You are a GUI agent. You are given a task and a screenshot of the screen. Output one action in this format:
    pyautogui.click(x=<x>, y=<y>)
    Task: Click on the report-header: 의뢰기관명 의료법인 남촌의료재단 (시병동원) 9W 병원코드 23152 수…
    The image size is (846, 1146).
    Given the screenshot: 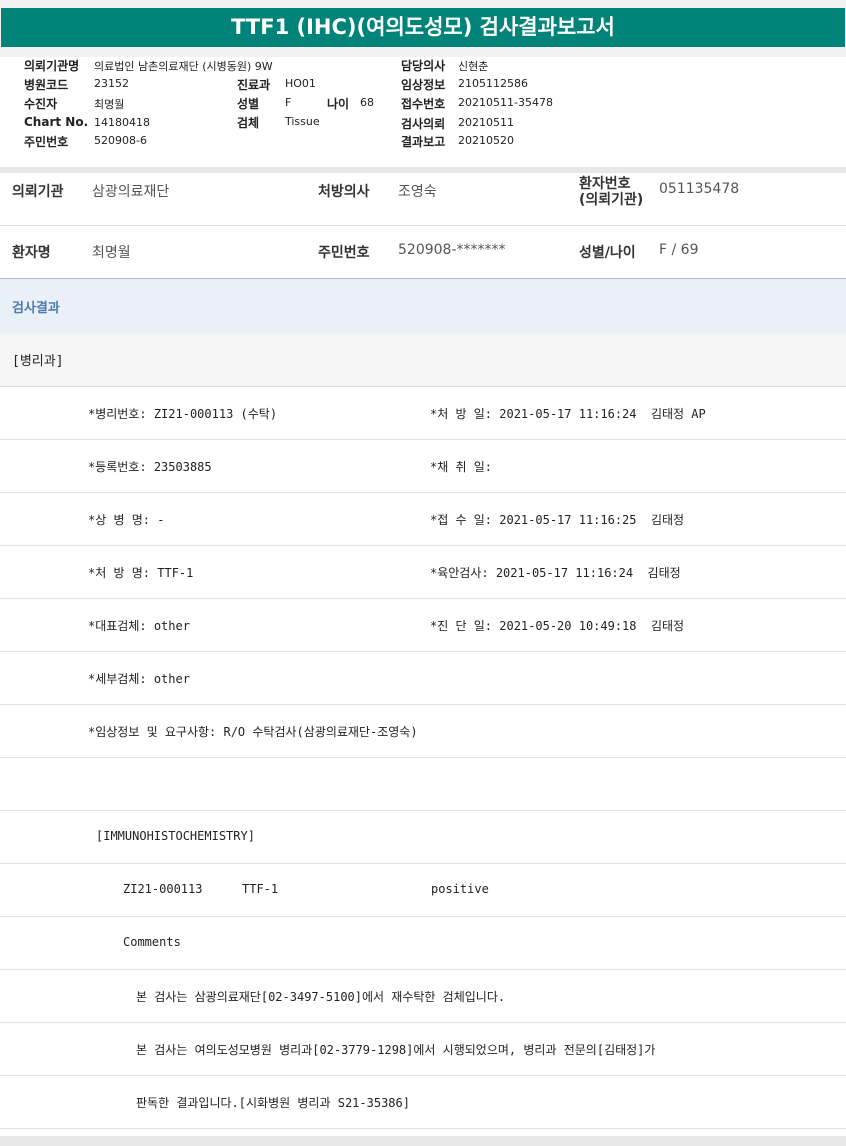 What is the action you would take?
    pyautogui.click(x=423, y=112)
    